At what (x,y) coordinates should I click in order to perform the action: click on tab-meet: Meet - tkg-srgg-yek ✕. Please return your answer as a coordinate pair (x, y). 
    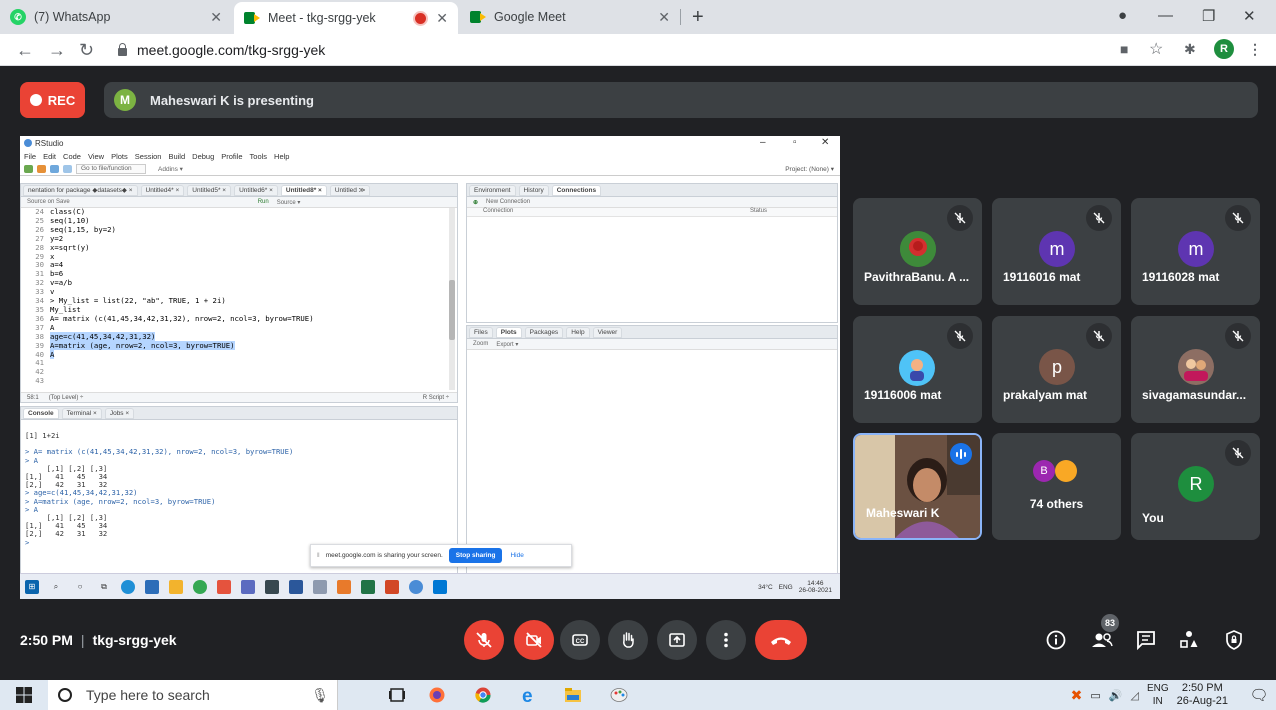
    Looking at the image, I should click on (346, 18).